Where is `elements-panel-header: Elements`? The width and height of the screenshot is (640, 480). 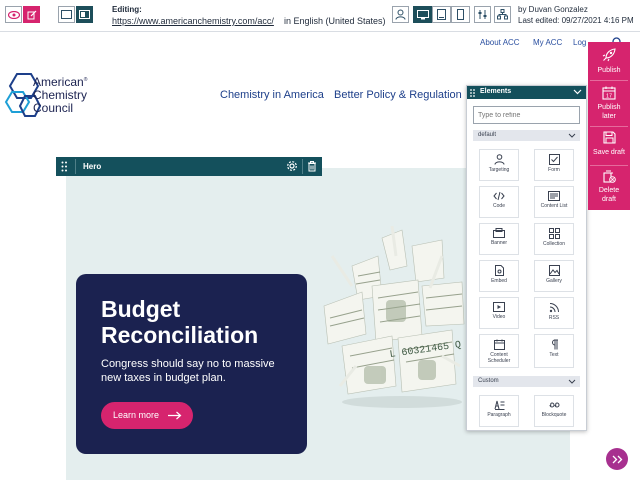 elements-panel-header: Elements is located at coordinates (526, 92).